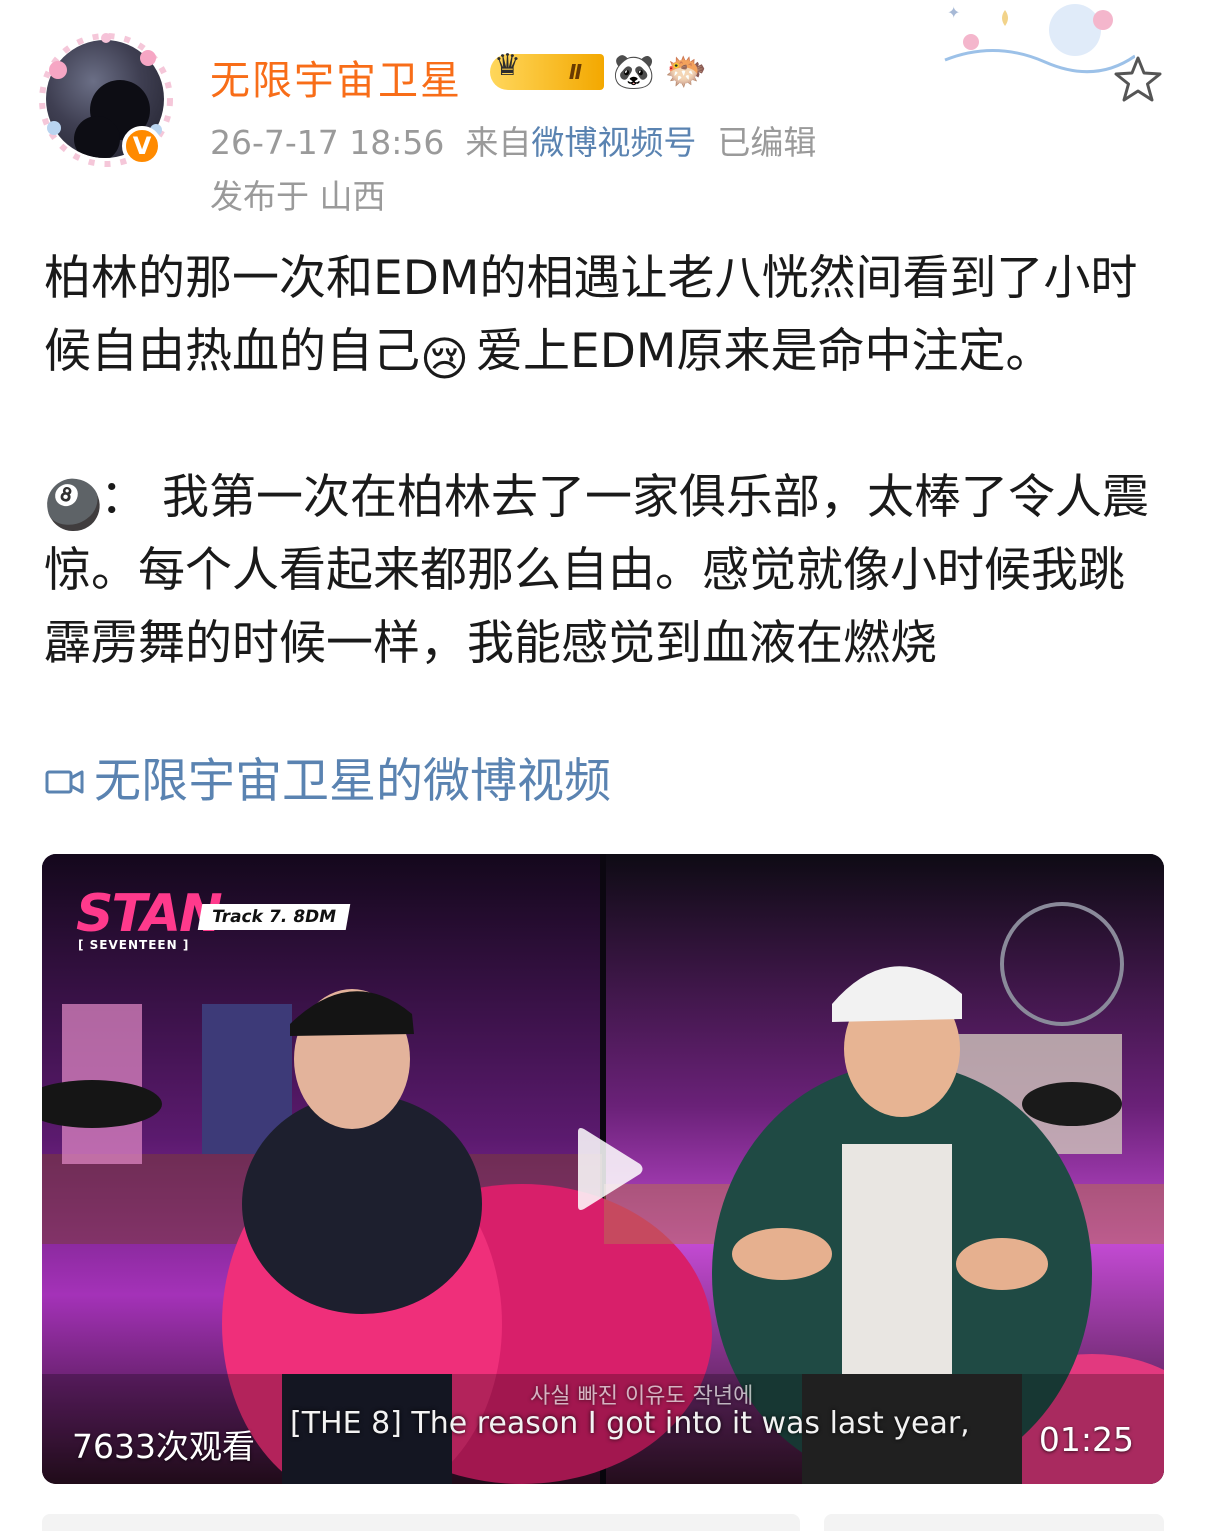  Describe the element at coordinates (766, 142) in the screenshot. I see `edited-label: 已编辑` at that location.